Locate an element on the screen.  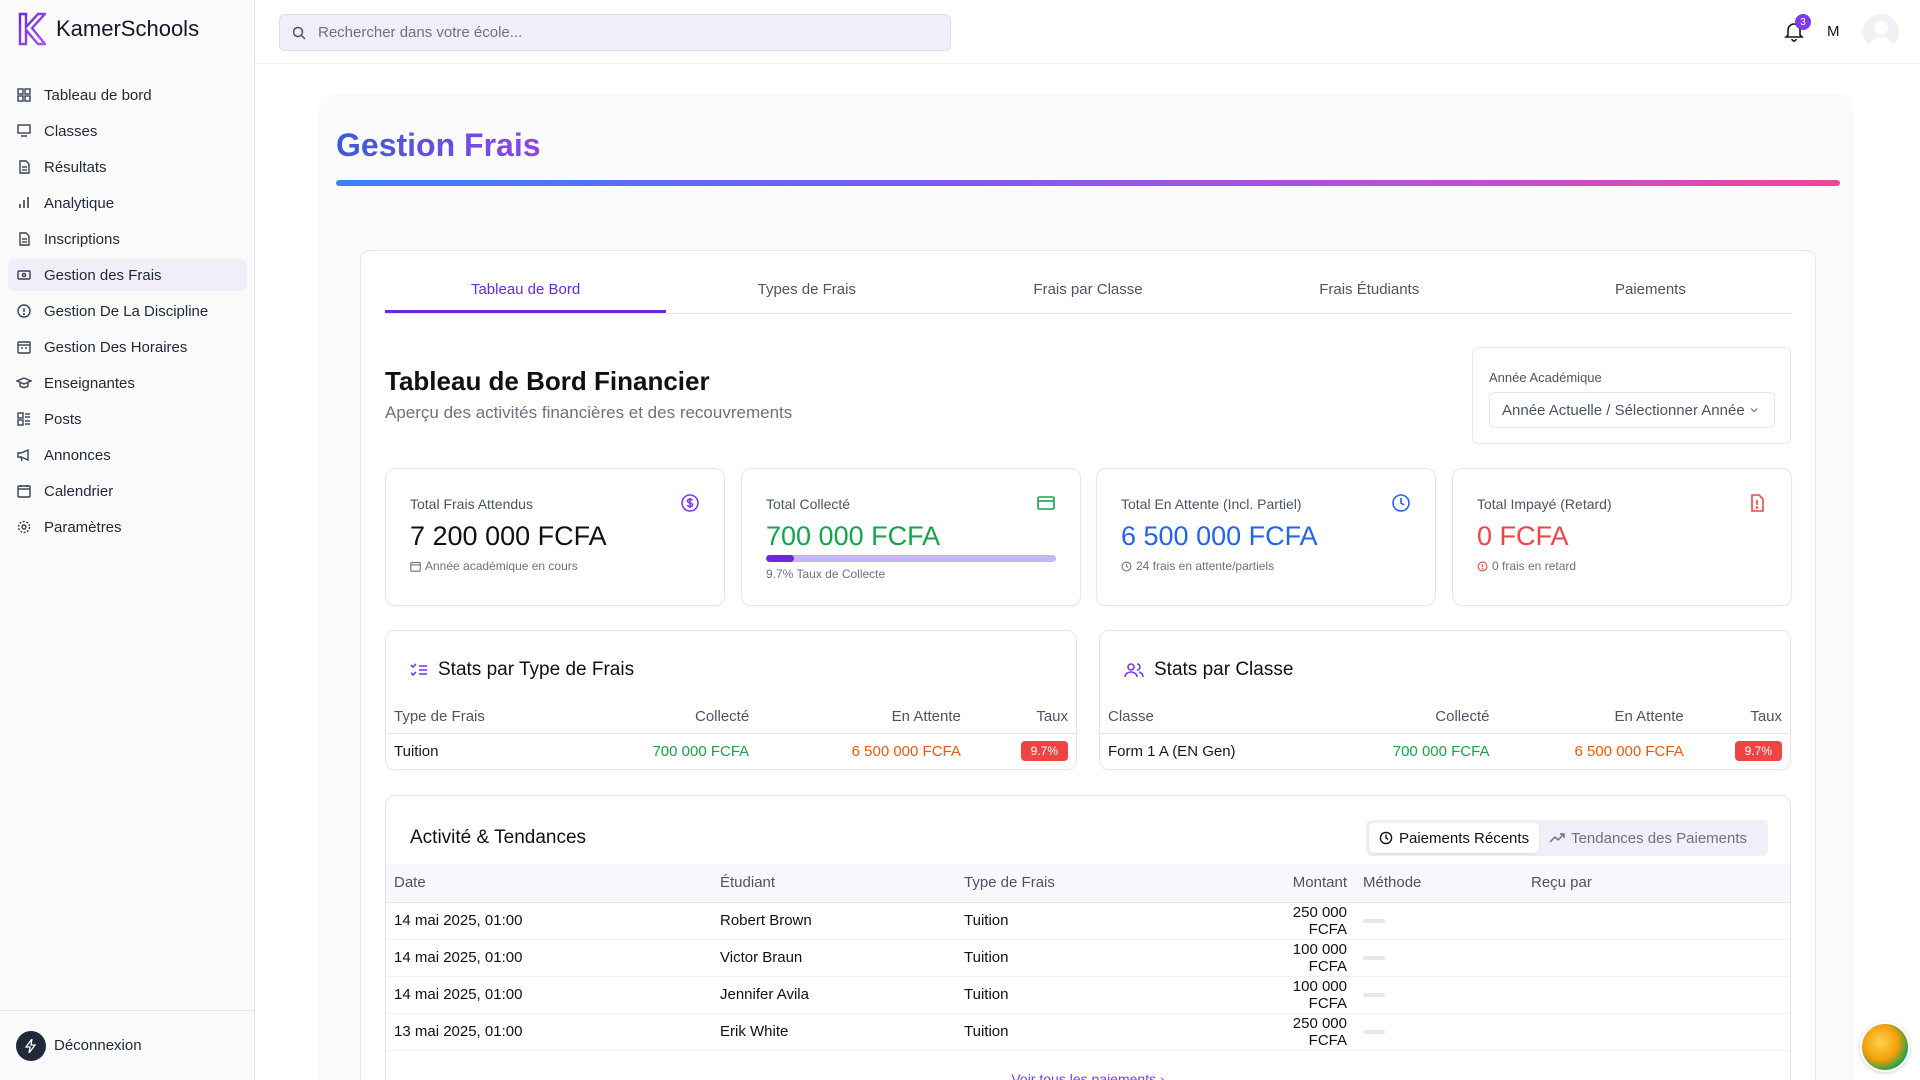
tab-student-fees: Frais Étudiants is located at coordinates (1369, 292).